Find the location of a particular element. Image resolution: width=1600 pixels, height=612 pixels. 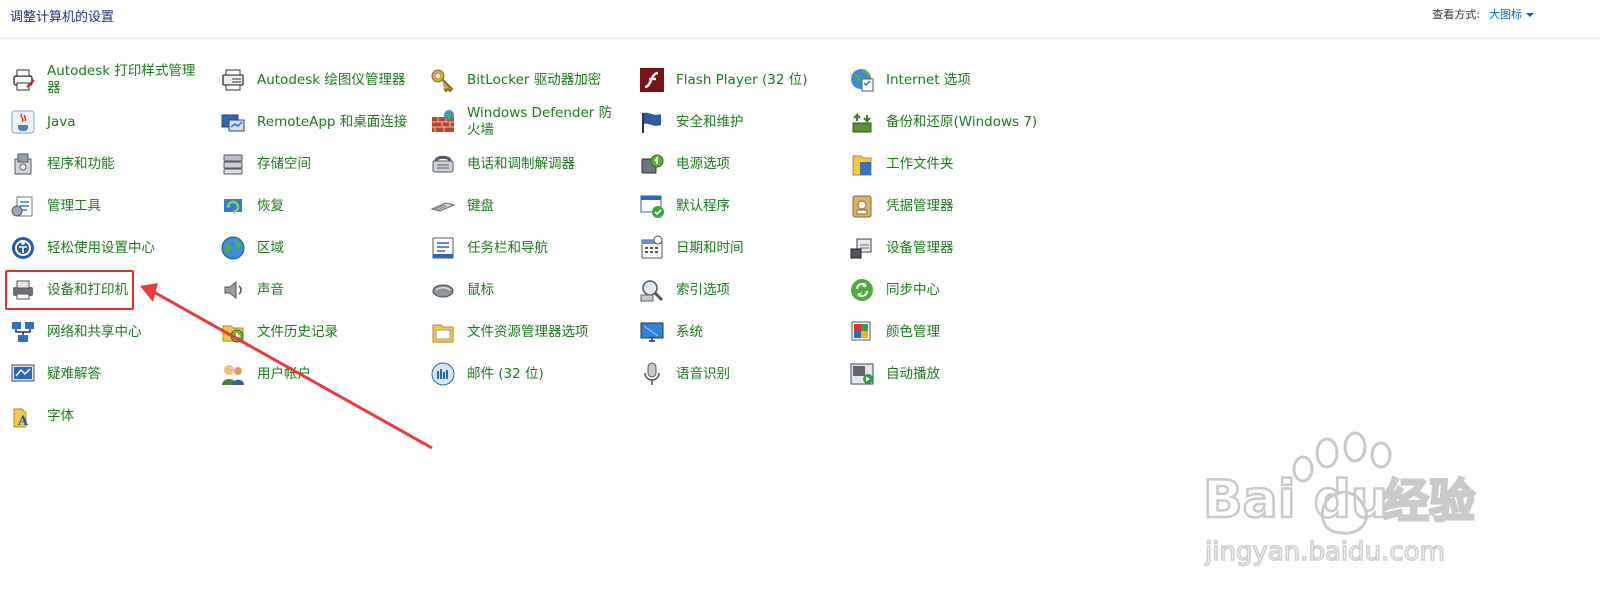

baidu-watermark: Bai du 经验 jingyan.baidu.com is located at coordinates (1339, 499).